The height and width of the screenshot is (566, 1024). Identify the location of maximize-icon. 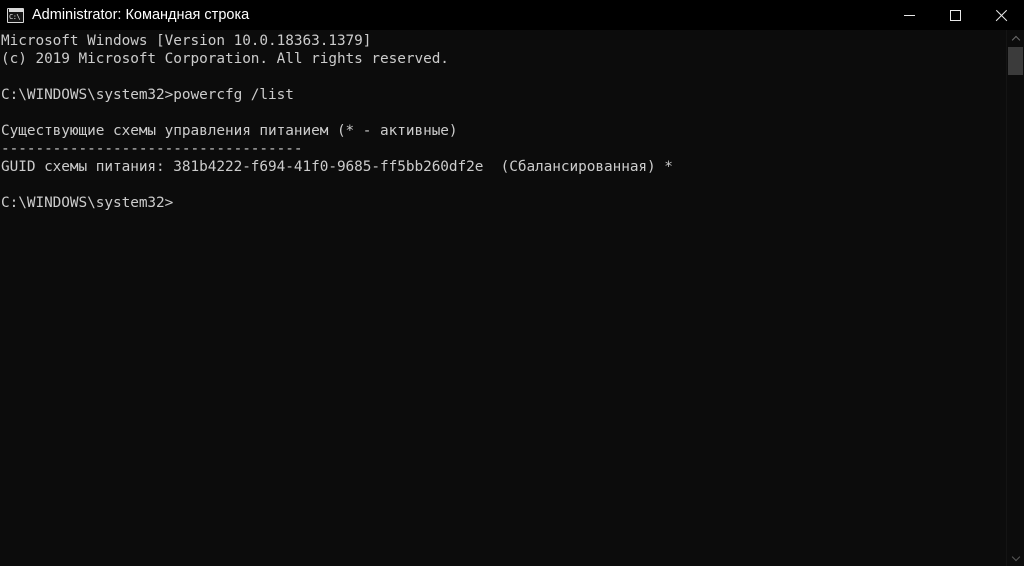
(955, 15).